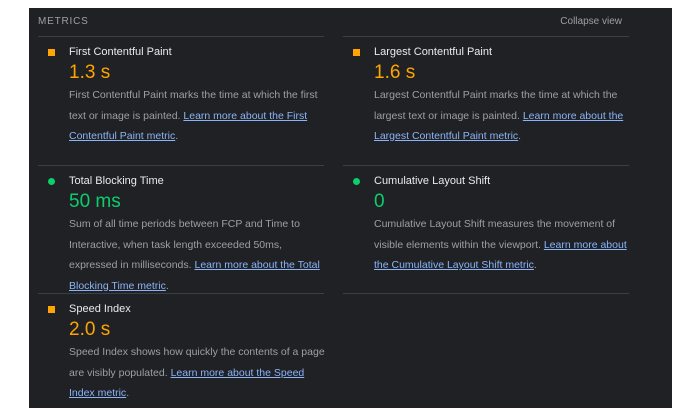 The width and height of the screenshot is (685, 410). Describe the element at coordinates (350, 22) in the screenshot. I see `metrics-header: METRICS Collapse view` at that location.